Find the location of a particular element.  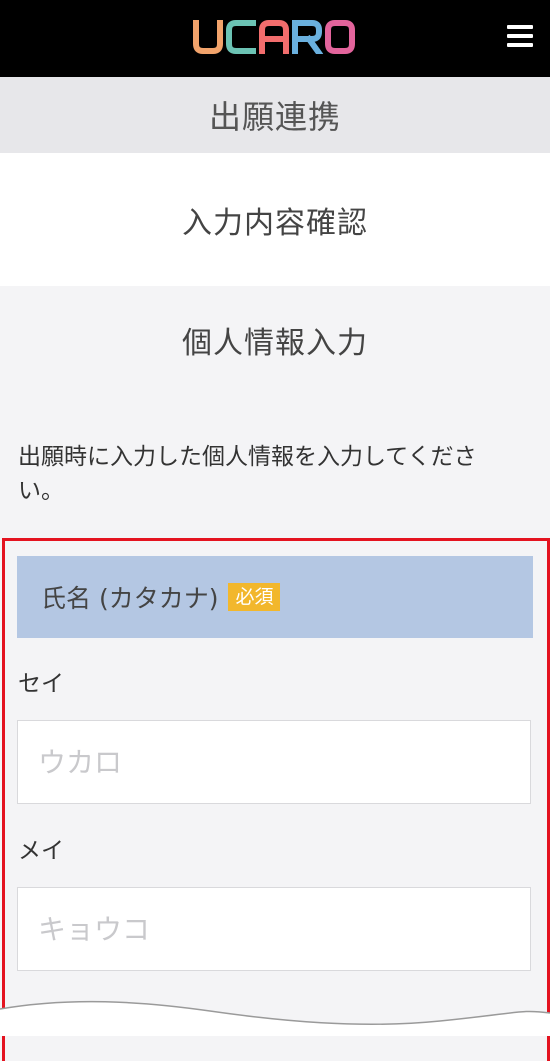

ucaro-logo is located at coordinates (275, 37).